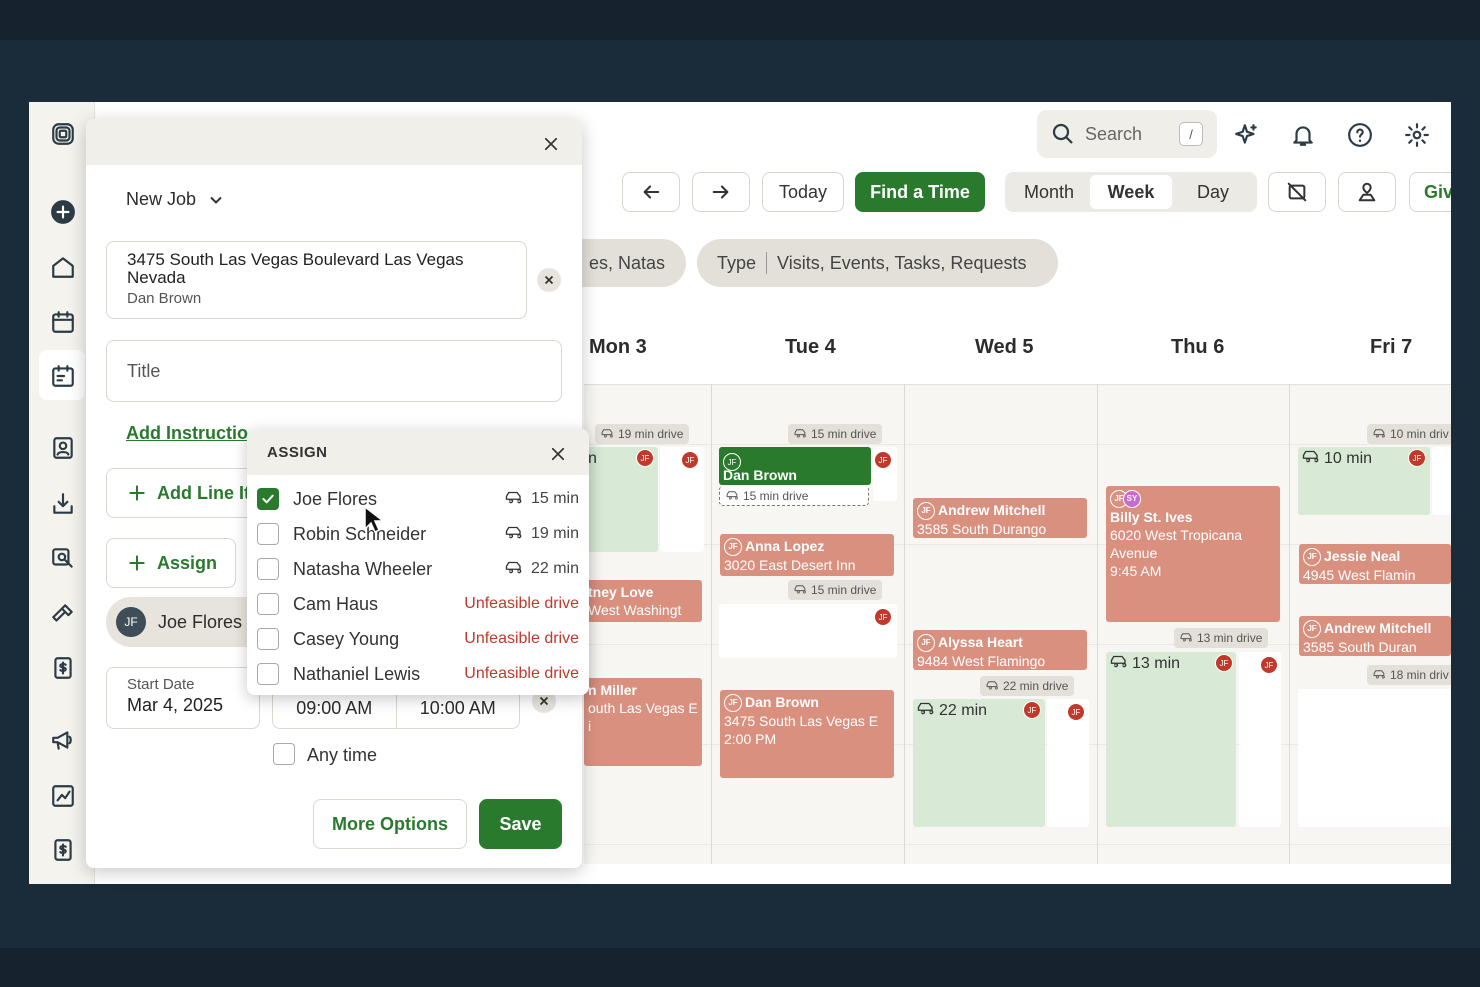 The width and height of the screenshot is (1480, 987). What do you see at coordinates (1375, 564) in the screenshot?
I see `calendar-visit-block: JF Jessie Neal 4945 West Flamin` at bounding box center [1375, 564].